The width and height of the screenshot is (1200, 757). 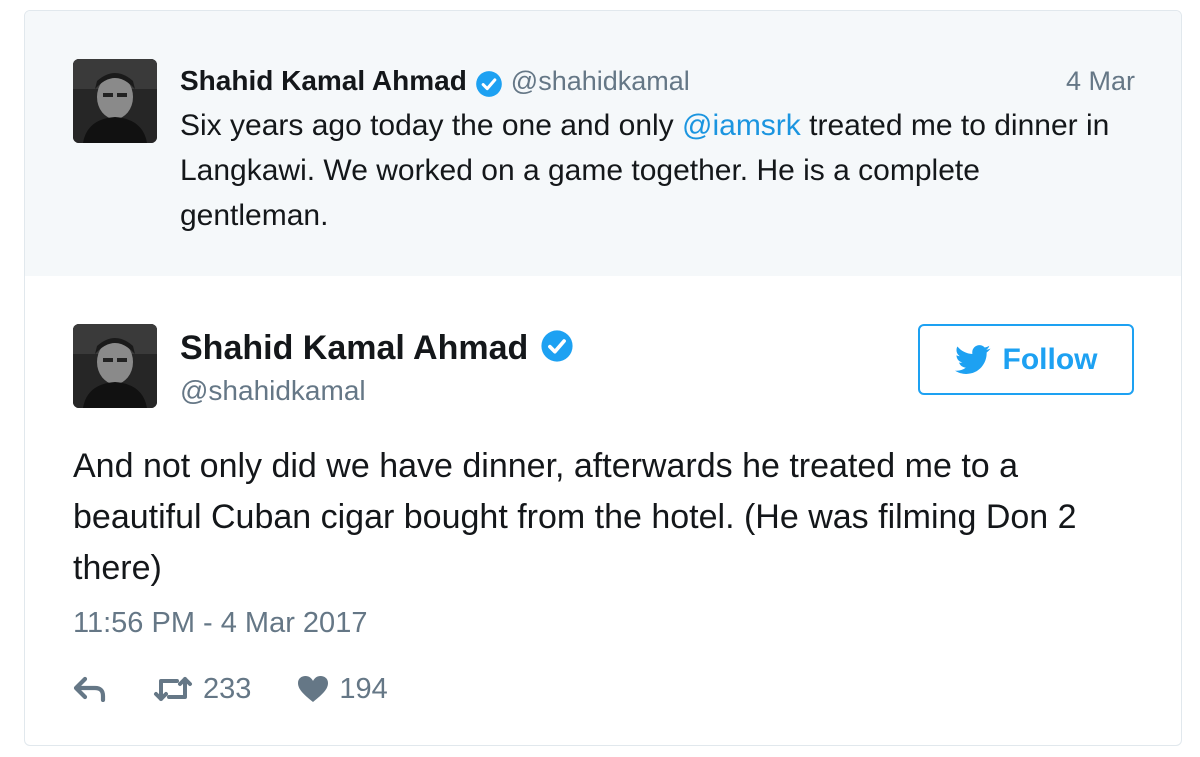 I want to click on retweet-button: 233, so click(x=202, y=689).